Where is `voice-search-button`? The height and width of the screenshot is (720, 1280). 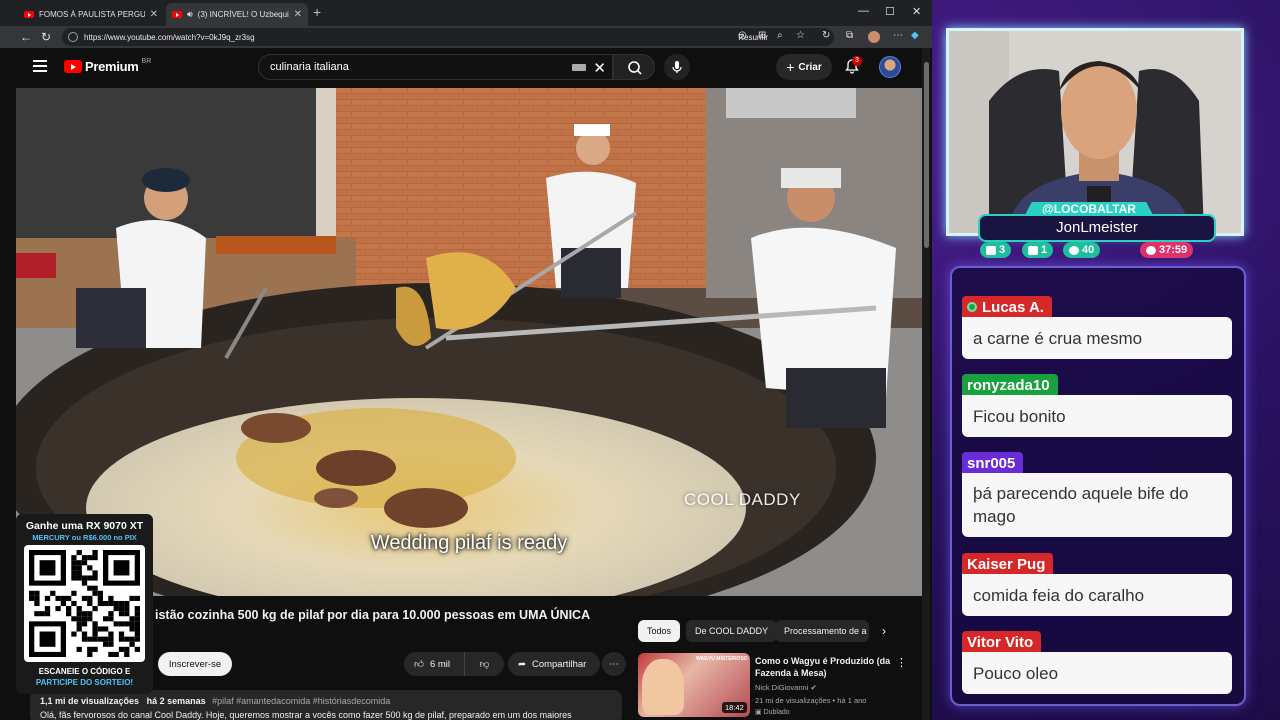 voice-search-button is located at coordinates (677, 67).